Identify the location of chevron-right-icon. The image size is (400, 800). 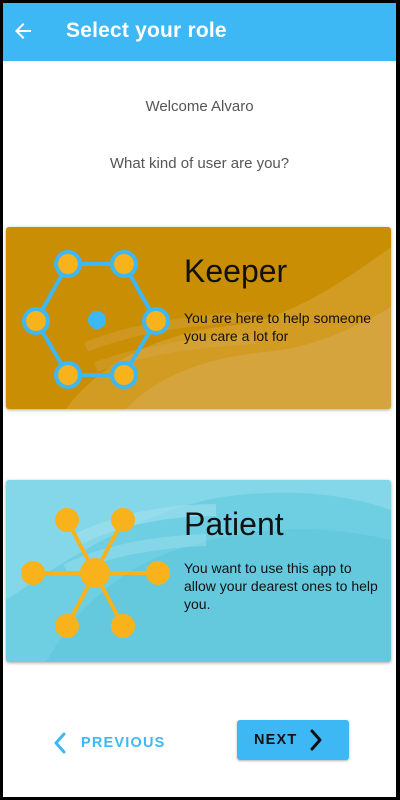
(316, 740).